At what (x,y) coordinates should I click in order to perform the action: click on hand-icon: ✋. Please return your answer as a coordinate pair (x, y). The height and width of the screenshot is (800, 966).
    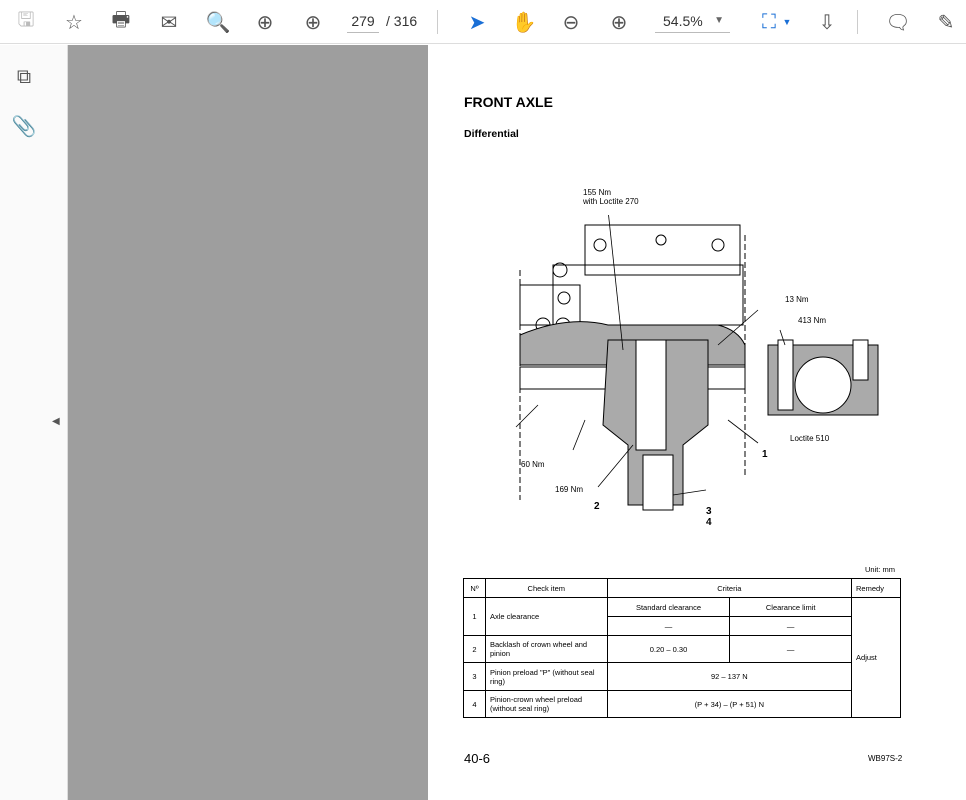
    Looking at the image, I should click on (524, 22).